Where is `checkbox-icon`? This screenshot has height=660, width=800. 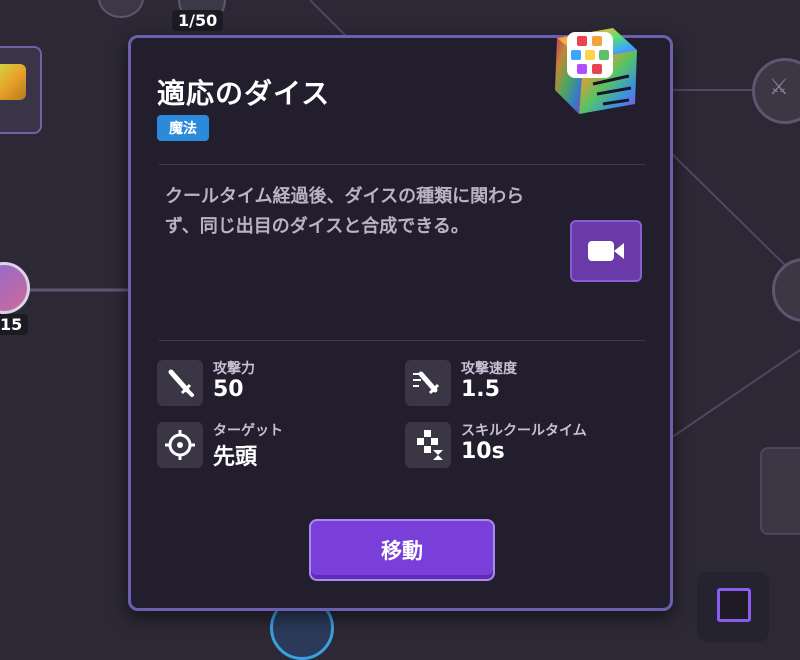
checkbox-icon is located at coordinates (734, 605).